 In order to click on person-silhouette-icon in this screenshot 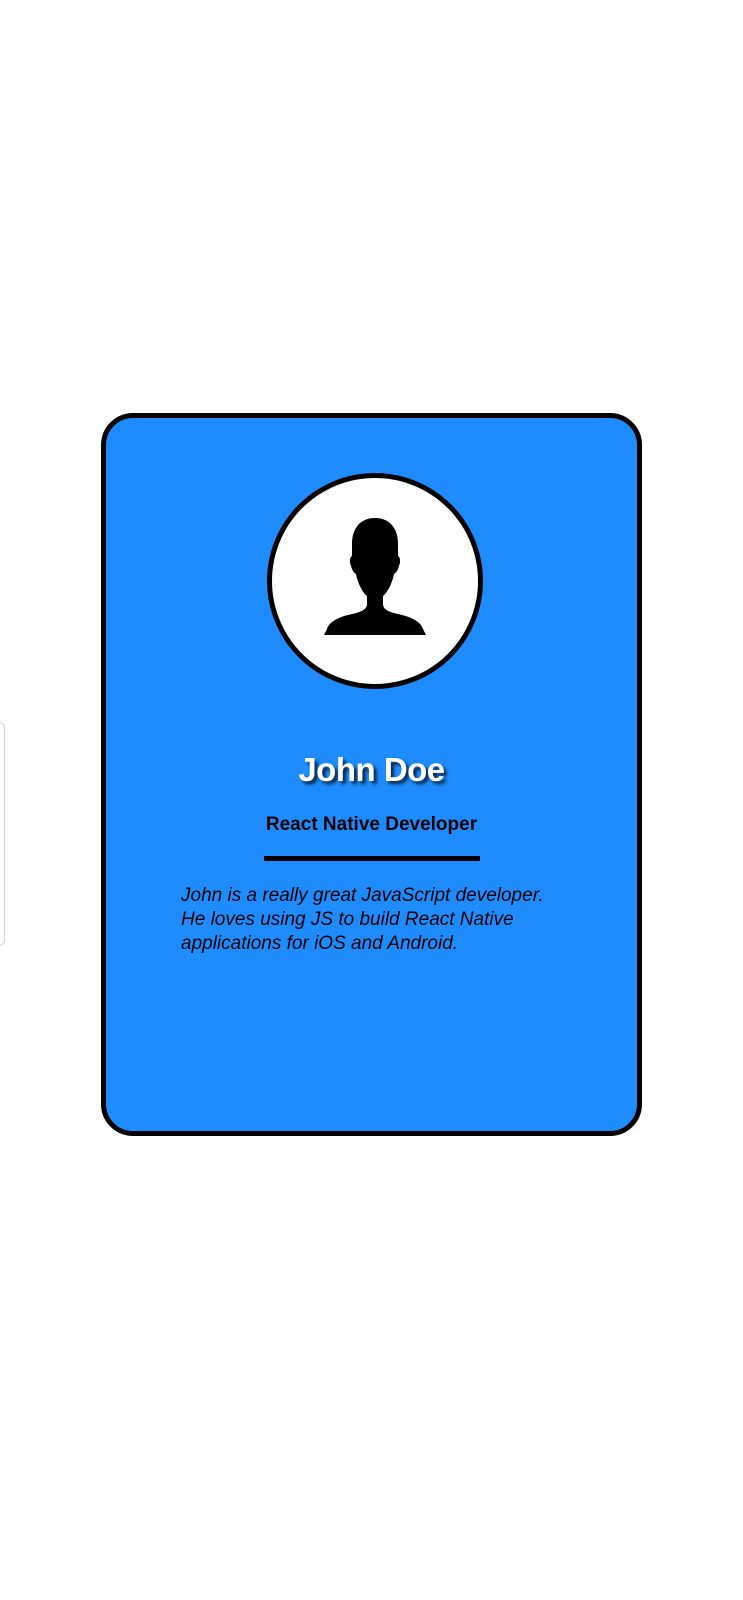, I will do `click(375, 576)`.